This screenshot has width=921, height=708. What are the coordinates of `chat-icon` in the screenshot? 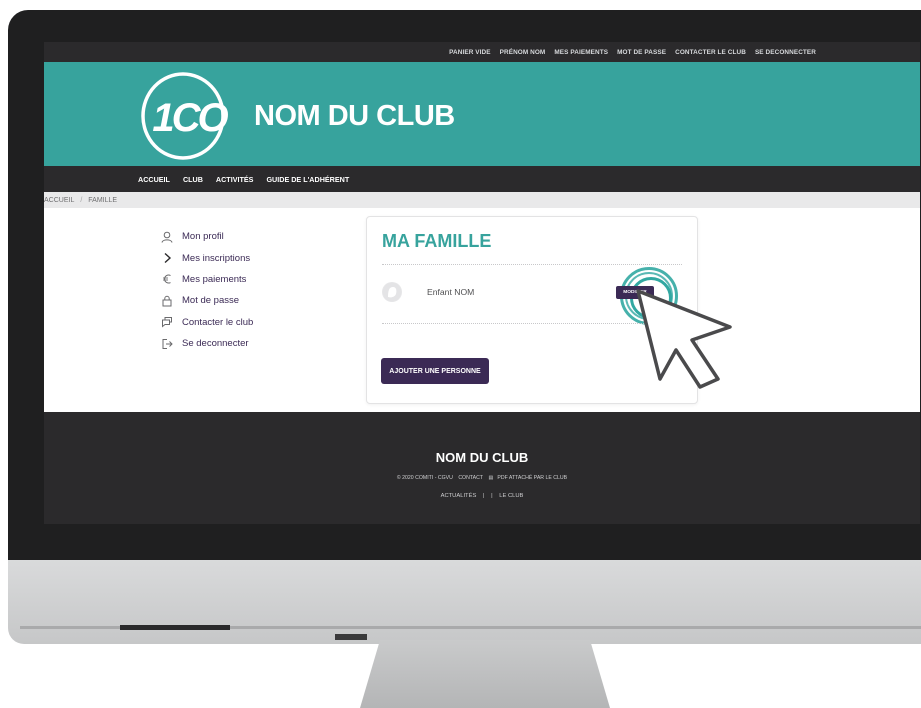 It's located at (167, 322).